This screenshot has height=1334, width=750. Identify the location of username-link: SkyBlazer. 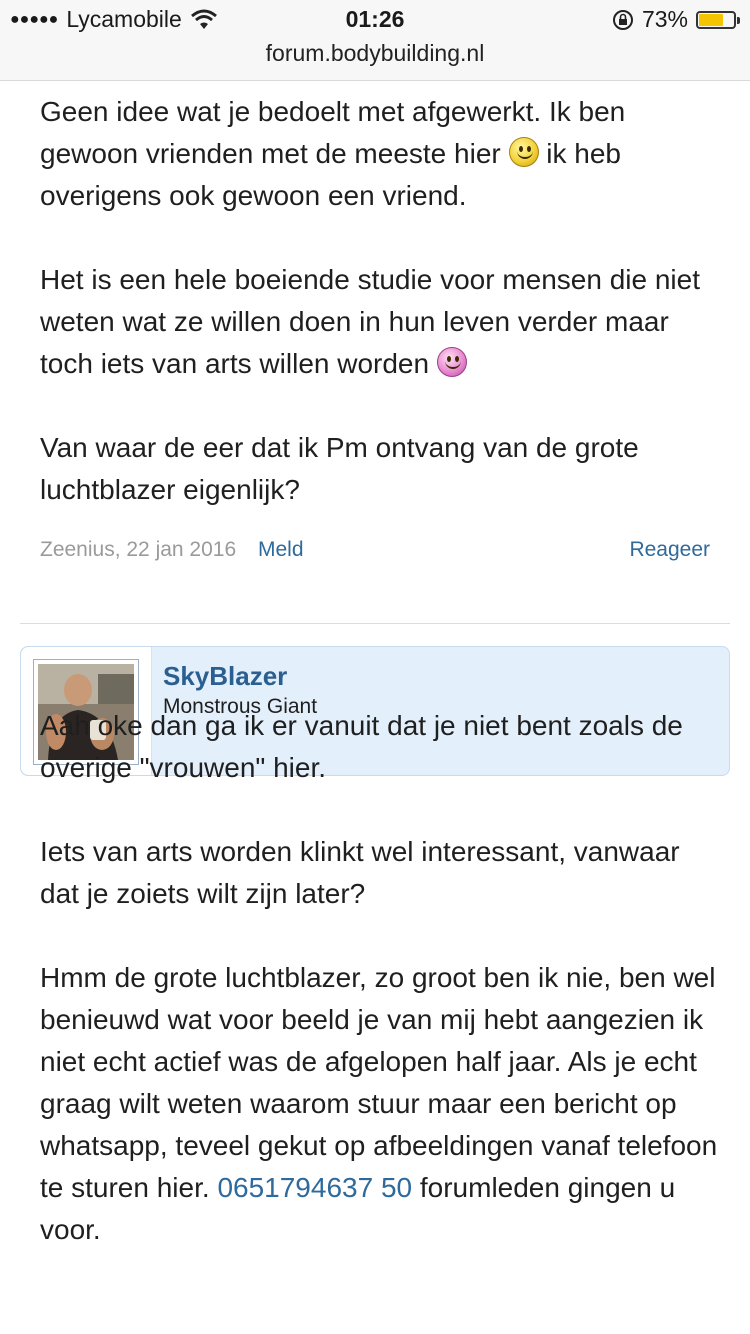
(225, 676).